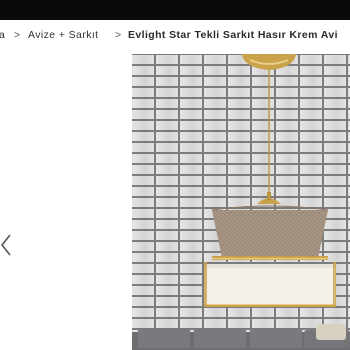 The width and height of the screenshot is (350, 350). What do you see at coordinates (2, 35) in the screenshot?
I see `breadcrumb-home-link: a` at bounding box center [2, 35].